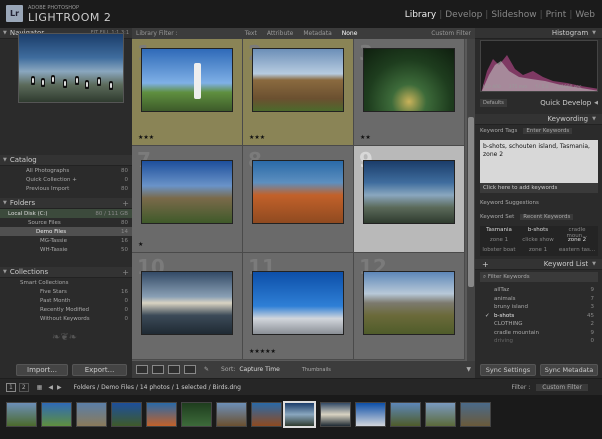 The image size is (602, 439). Describe the element at coordinates (493, 103) in the screenshot. I see `saved-preset-dropdown: Defaults` at that location.